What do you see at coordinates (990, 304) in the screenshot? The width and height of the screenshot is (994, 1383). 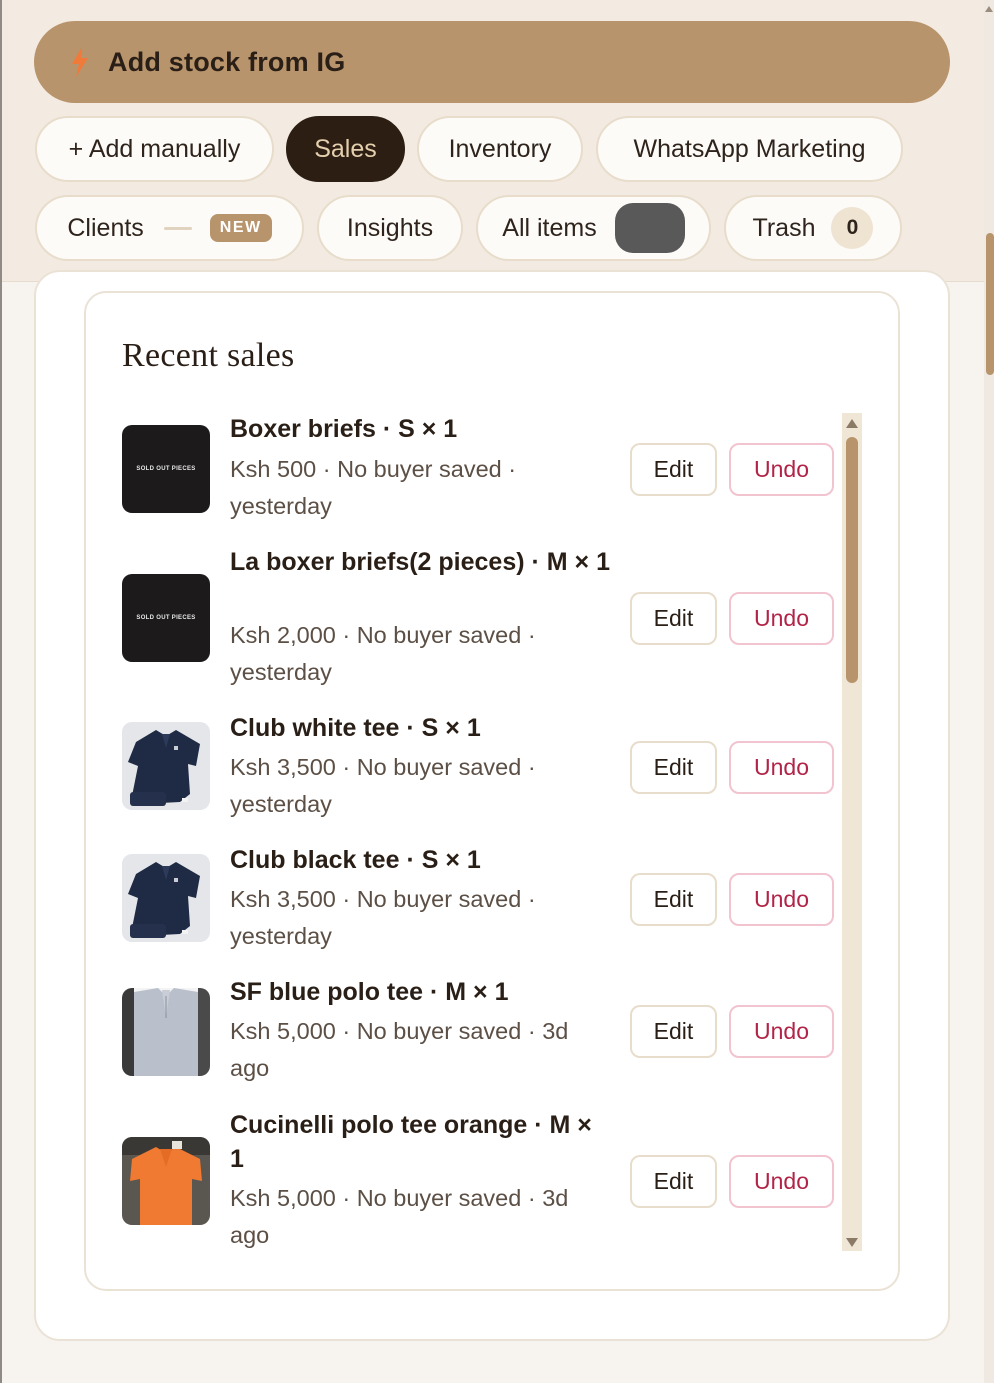 I see `page-scrollbar-thumb` at bounding box center [990, 304].